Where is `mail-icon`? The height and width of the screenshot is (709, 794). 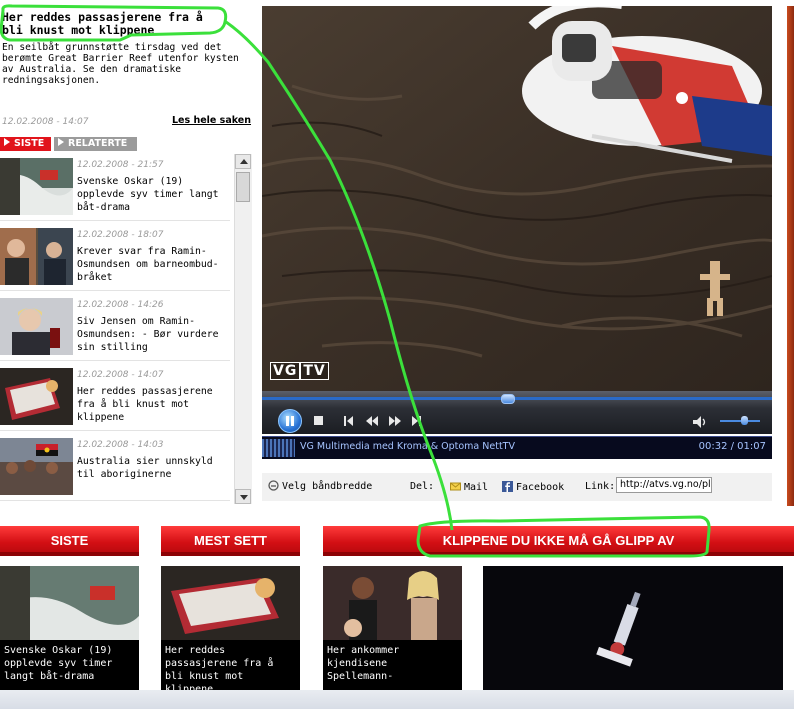
mail-icon is located at coordinates (455, 486).